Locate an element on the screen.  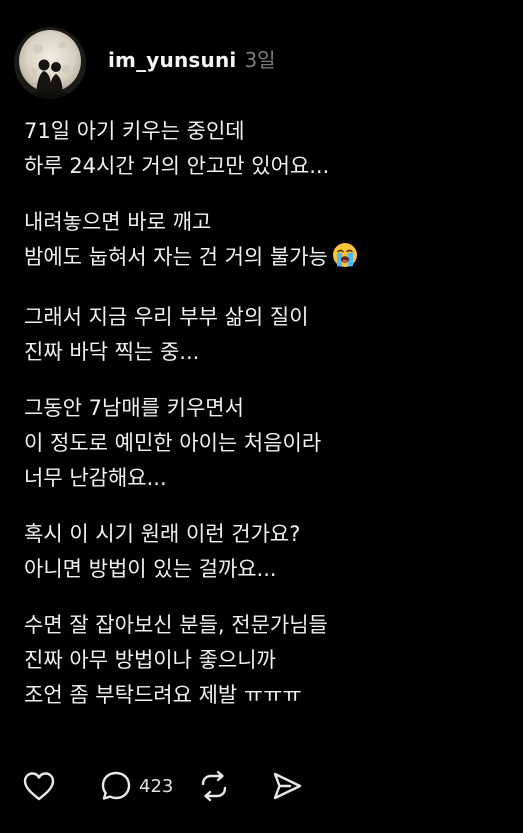
avatar is located at coordinates (50, 63).